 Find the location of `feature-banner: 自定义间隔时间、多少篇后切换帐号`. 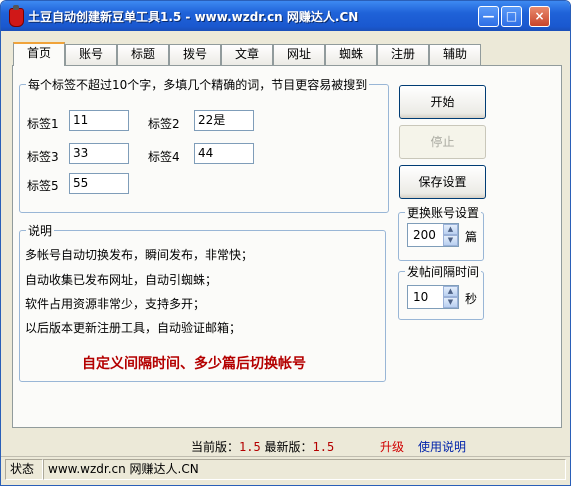

feature-banner: 自定义间隔时间、多少篇后切换帐号 is located at coordinates (194, 364).